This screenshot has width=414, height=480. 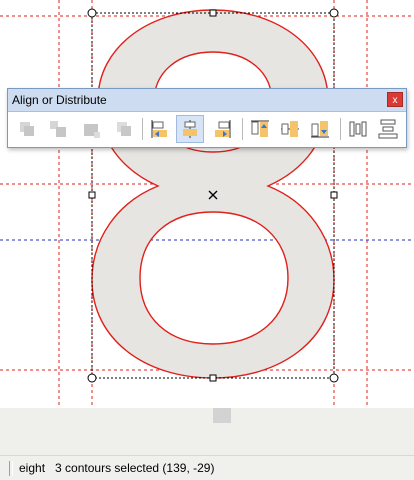 What do you see at coordinates (213, 378) in the screenshot?
I see `selection-handle-bottom` at bounding box center [213, 378].